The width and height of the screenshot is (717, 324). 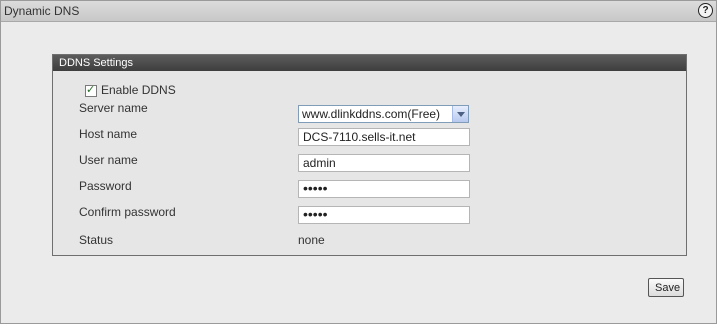 What do you see at coordinates (108, 134) in the screenshot?
I see `host-name-label: Host name` at bounding box center [108, 134].